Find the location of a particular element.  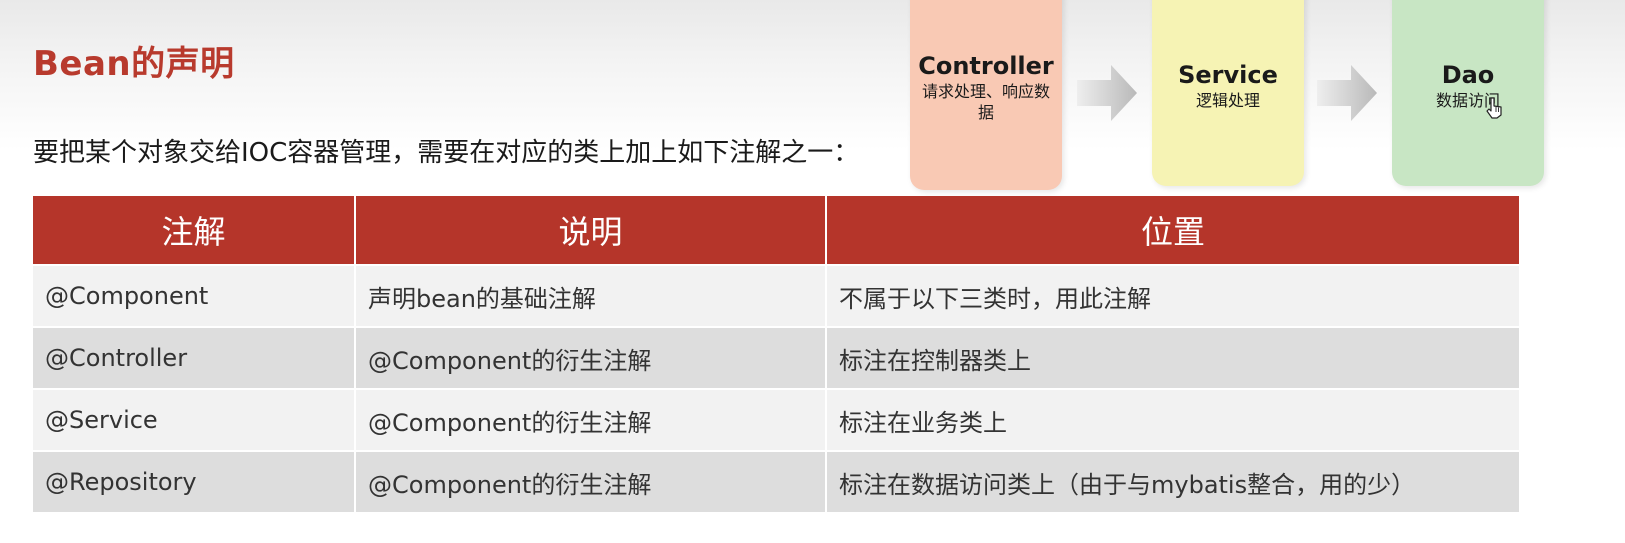

table-row: @Controller @Component的衍生注解 标注在控制器类上 is located at coordinates (776, 357).